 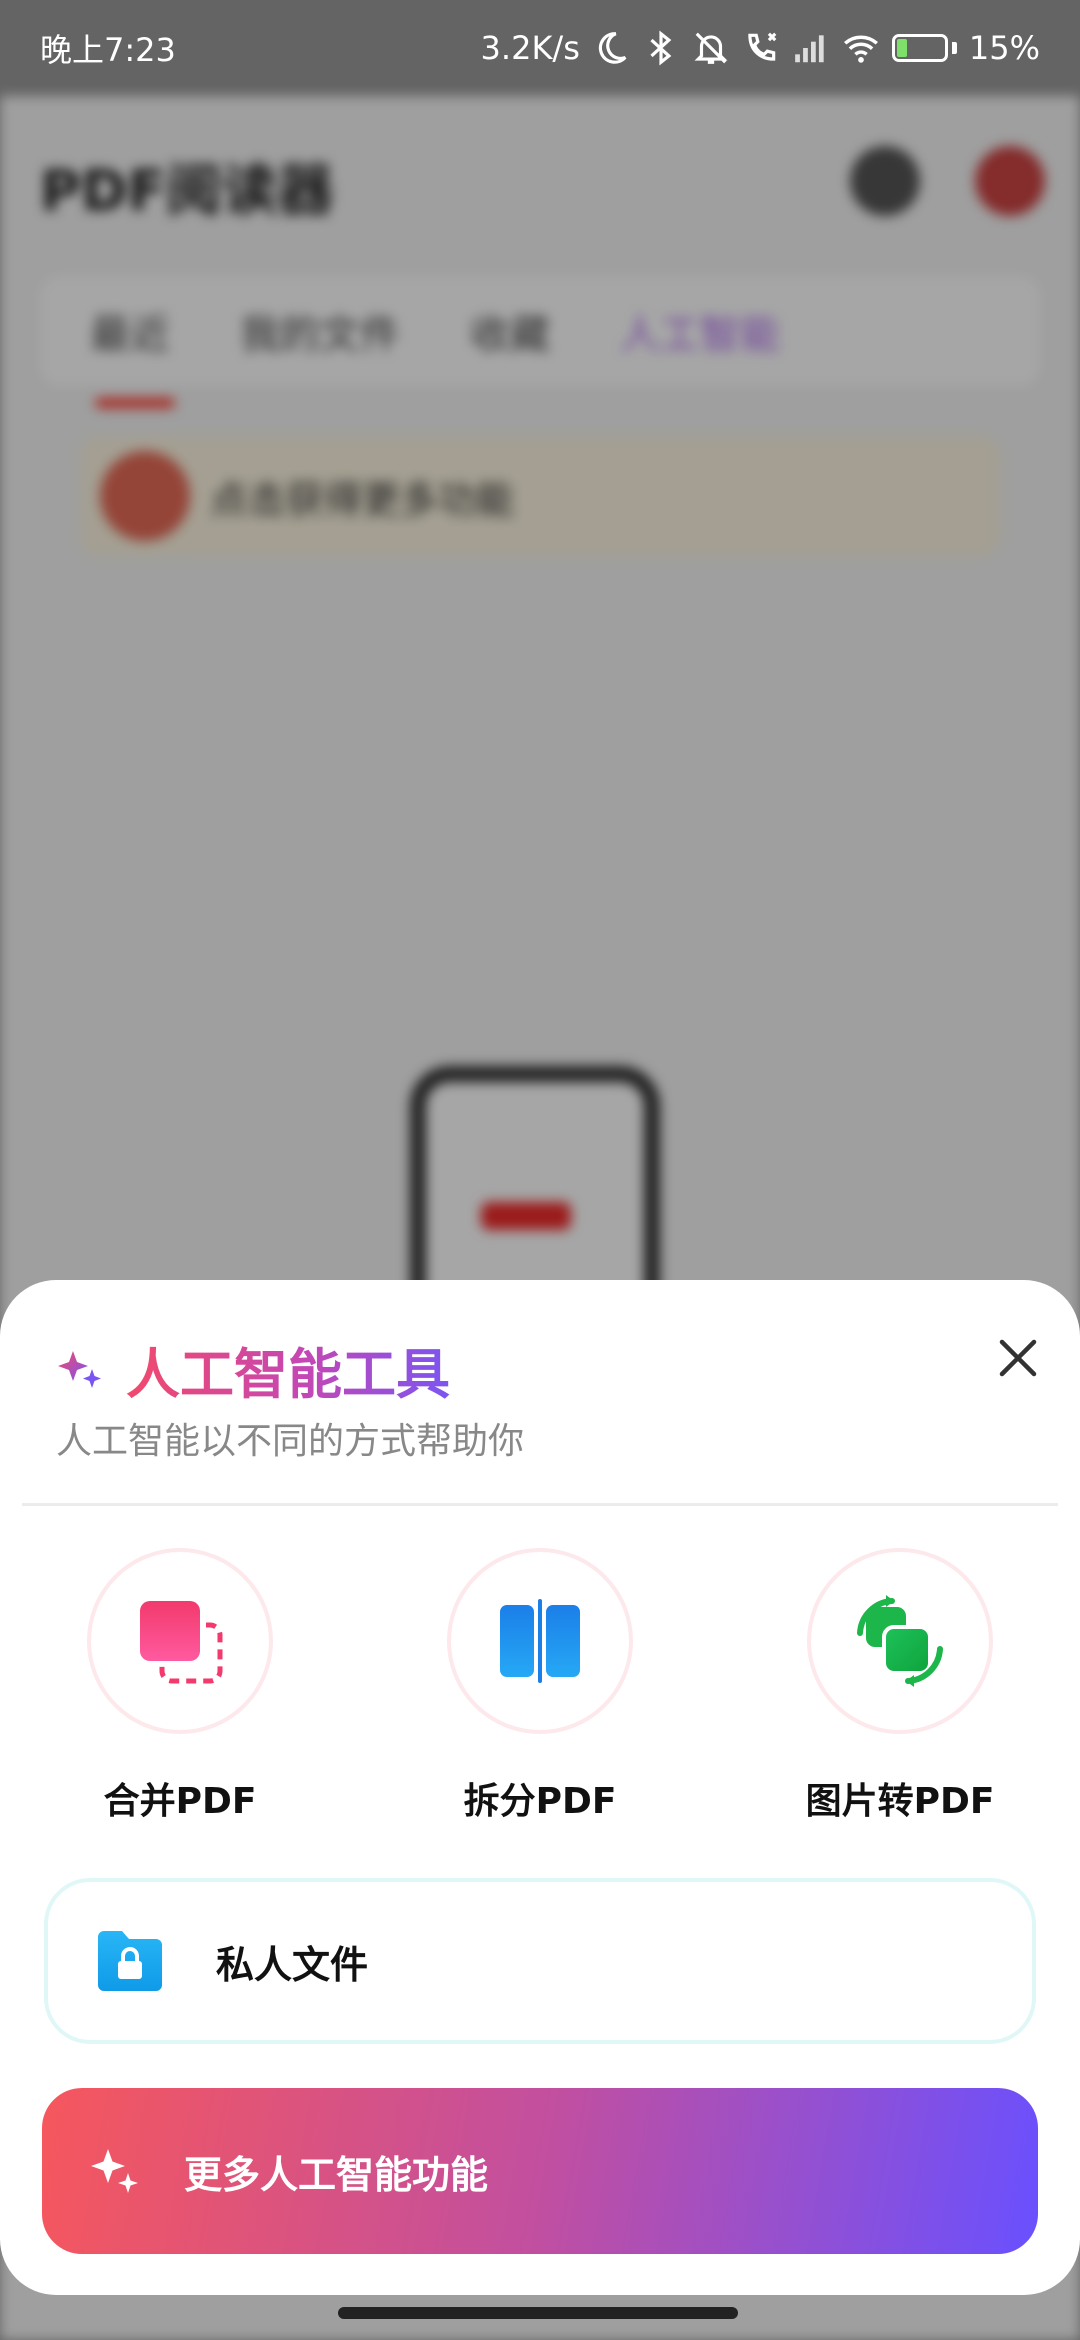 What do you see at coordinates (130, 1961) in the screenshot?
I see `locked-folder-icon` at bounding box center [130, 1961].